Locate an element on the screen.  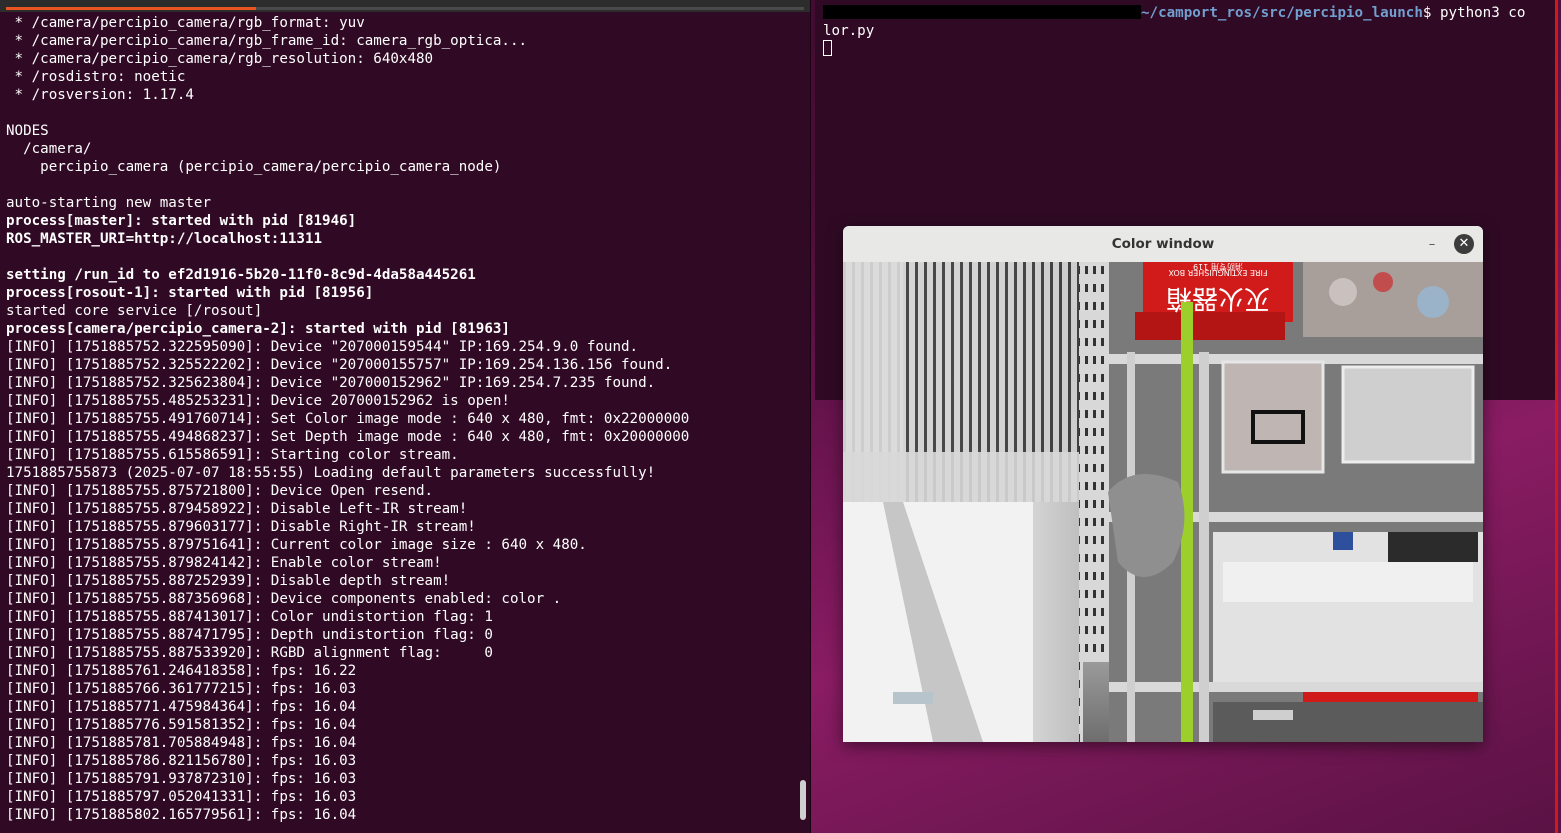
terminal-scrollbar is located at coordinates (803, 800).